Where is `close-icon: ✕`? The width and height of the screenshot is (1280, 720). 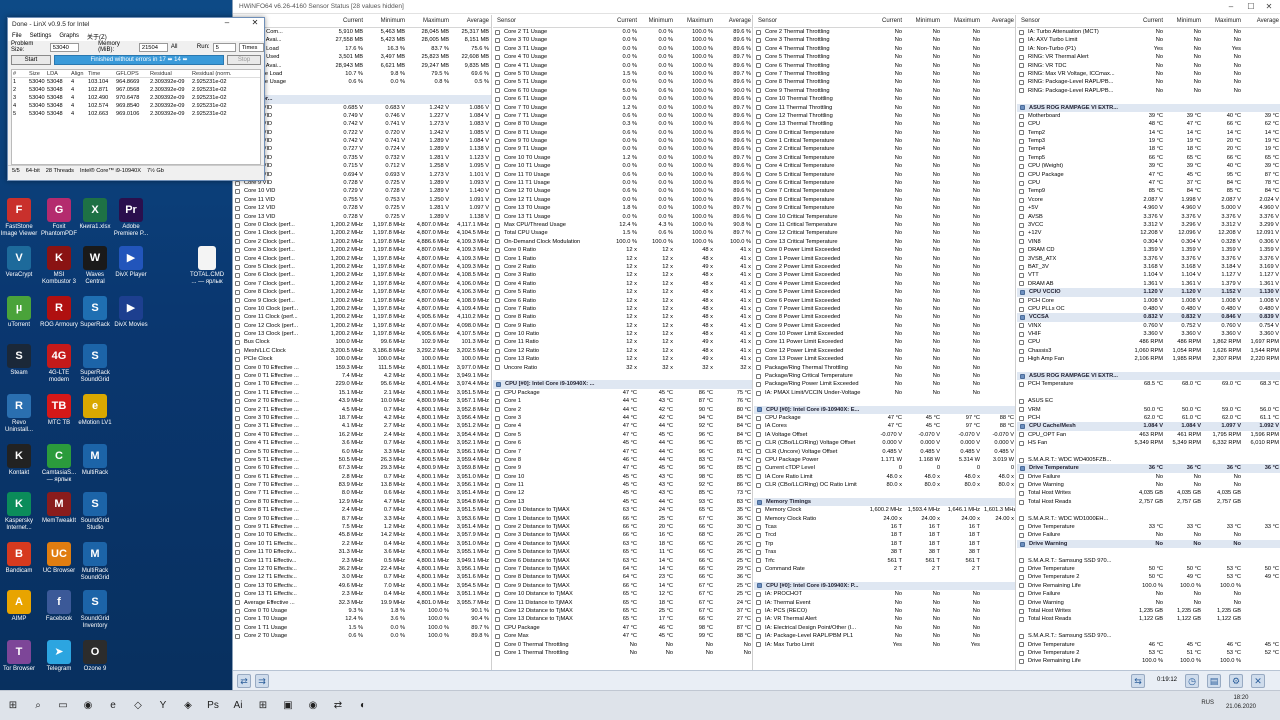
close-icon: ✕ is located at coordinates (255, 22).